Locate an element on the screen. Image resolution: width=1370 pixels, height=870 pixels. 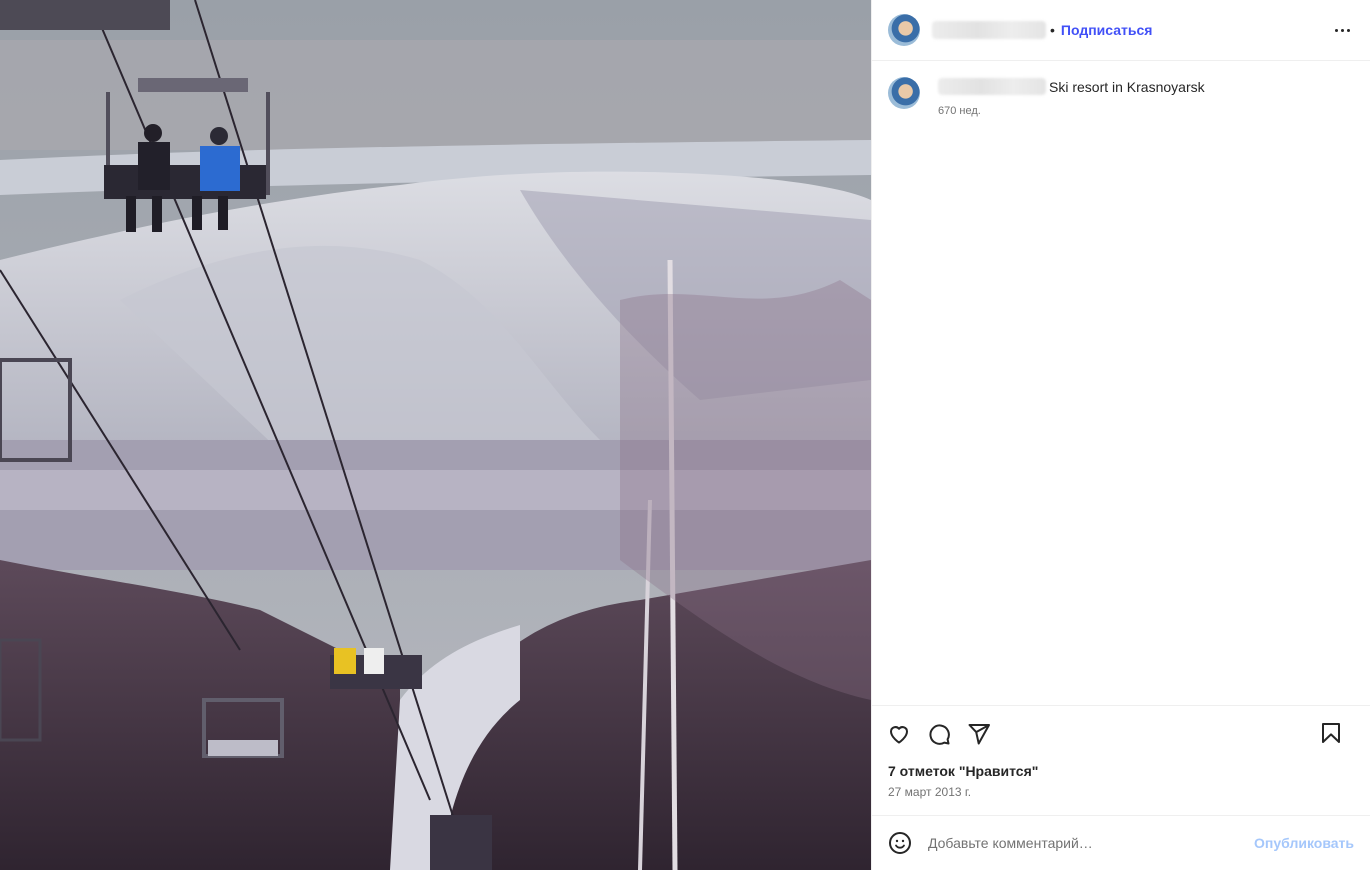
more-horizontal-icon is located at coordinates (1342, 30).